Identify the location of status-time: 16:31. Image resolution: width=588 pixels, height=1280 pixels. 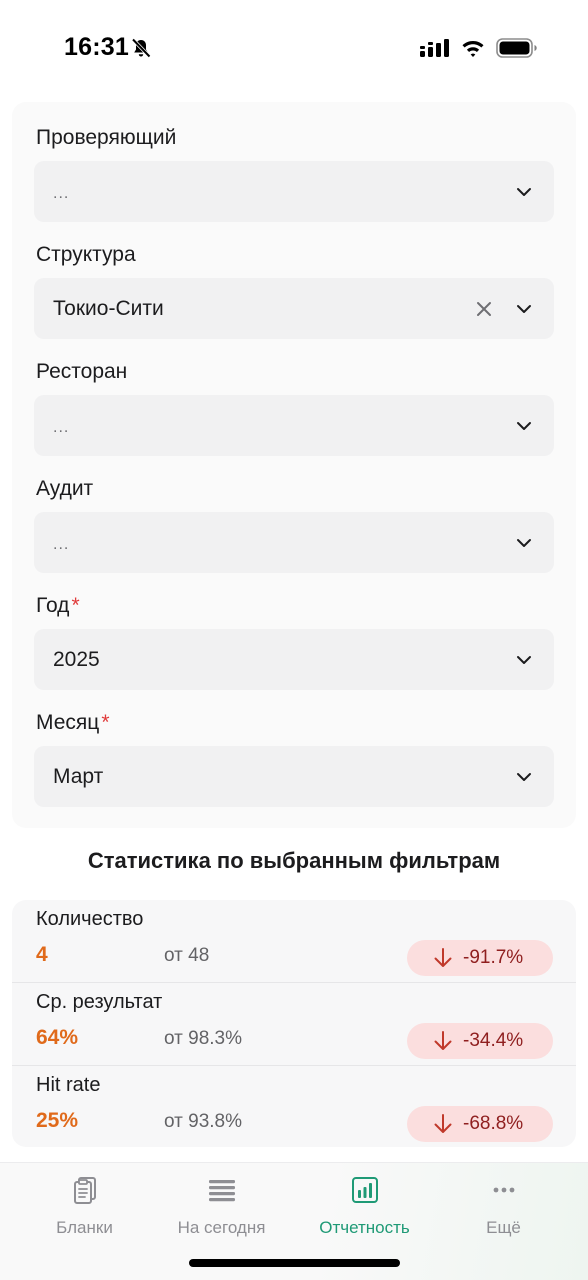
(96, 47).